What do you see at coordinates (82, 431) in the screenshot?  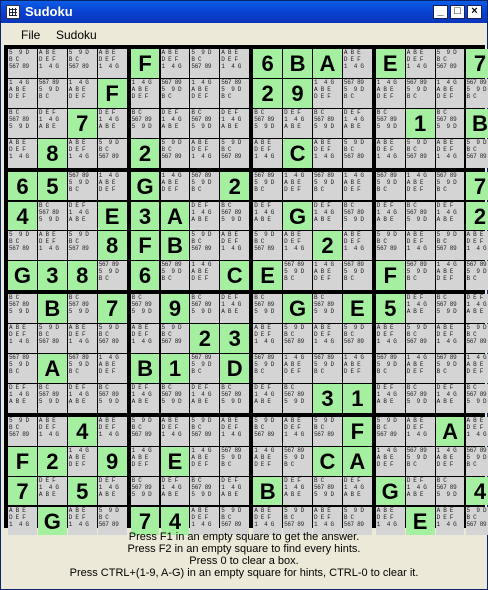 I see `sudoku-cell: 4` at bounding box center [82, 431].